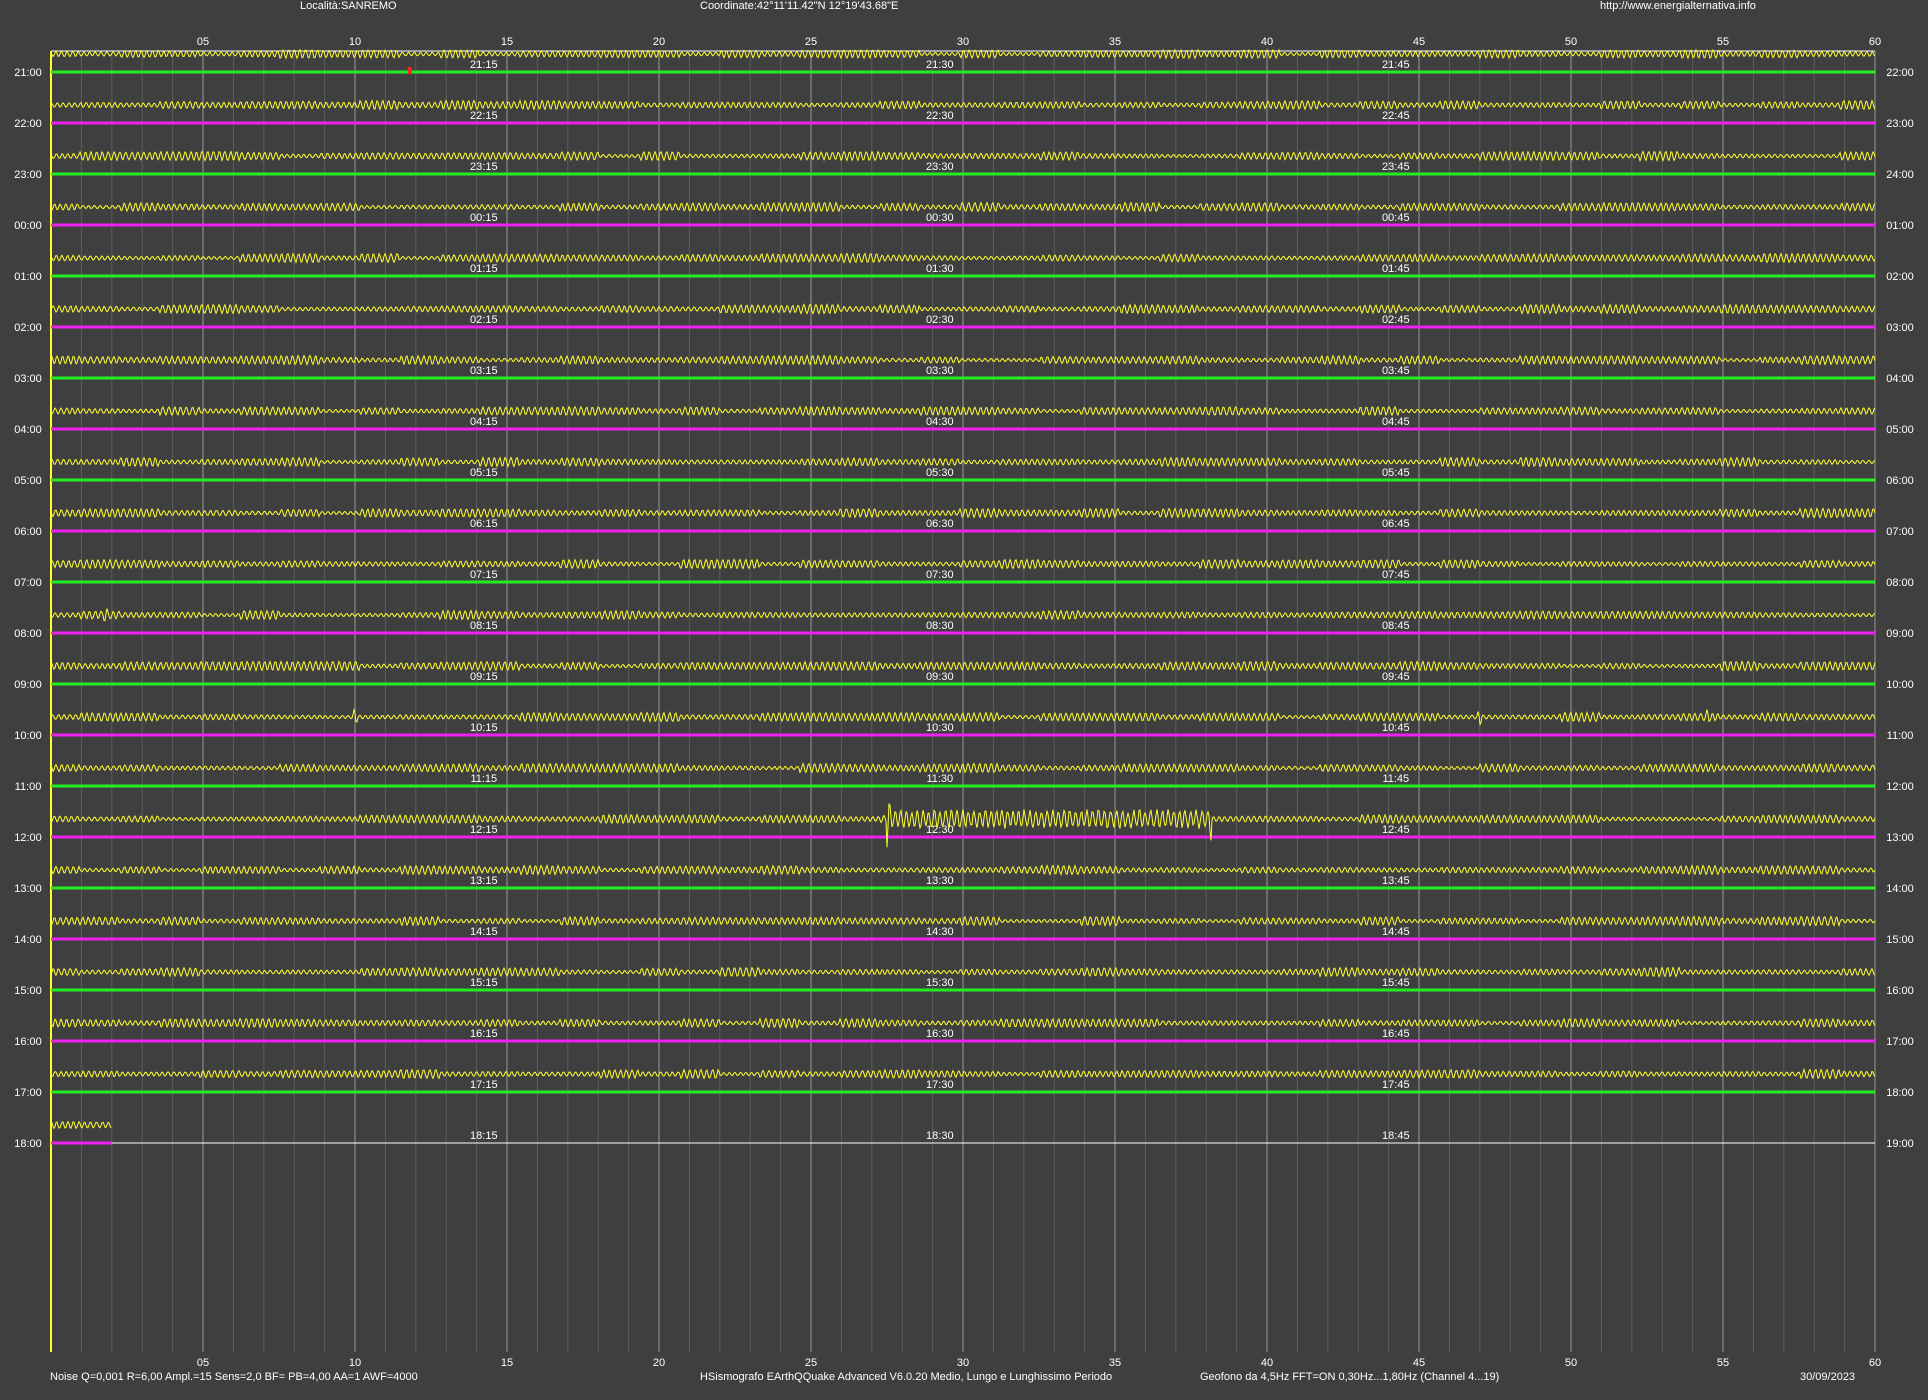  Describe the element at coordinates (1900, 430) in the screenshot. I see `hour-label-right: 05:00` at that location.